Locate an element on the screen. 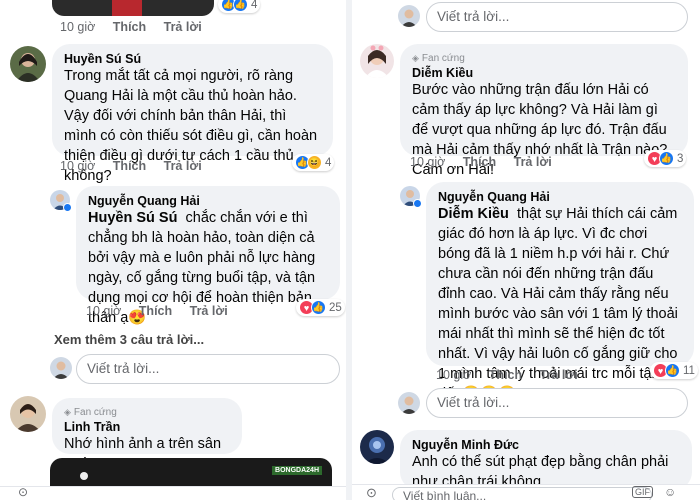 This screenshot has height=500, width=700. reaction-summary: ♥ 👍 11 is located at coordinates (674, 370).